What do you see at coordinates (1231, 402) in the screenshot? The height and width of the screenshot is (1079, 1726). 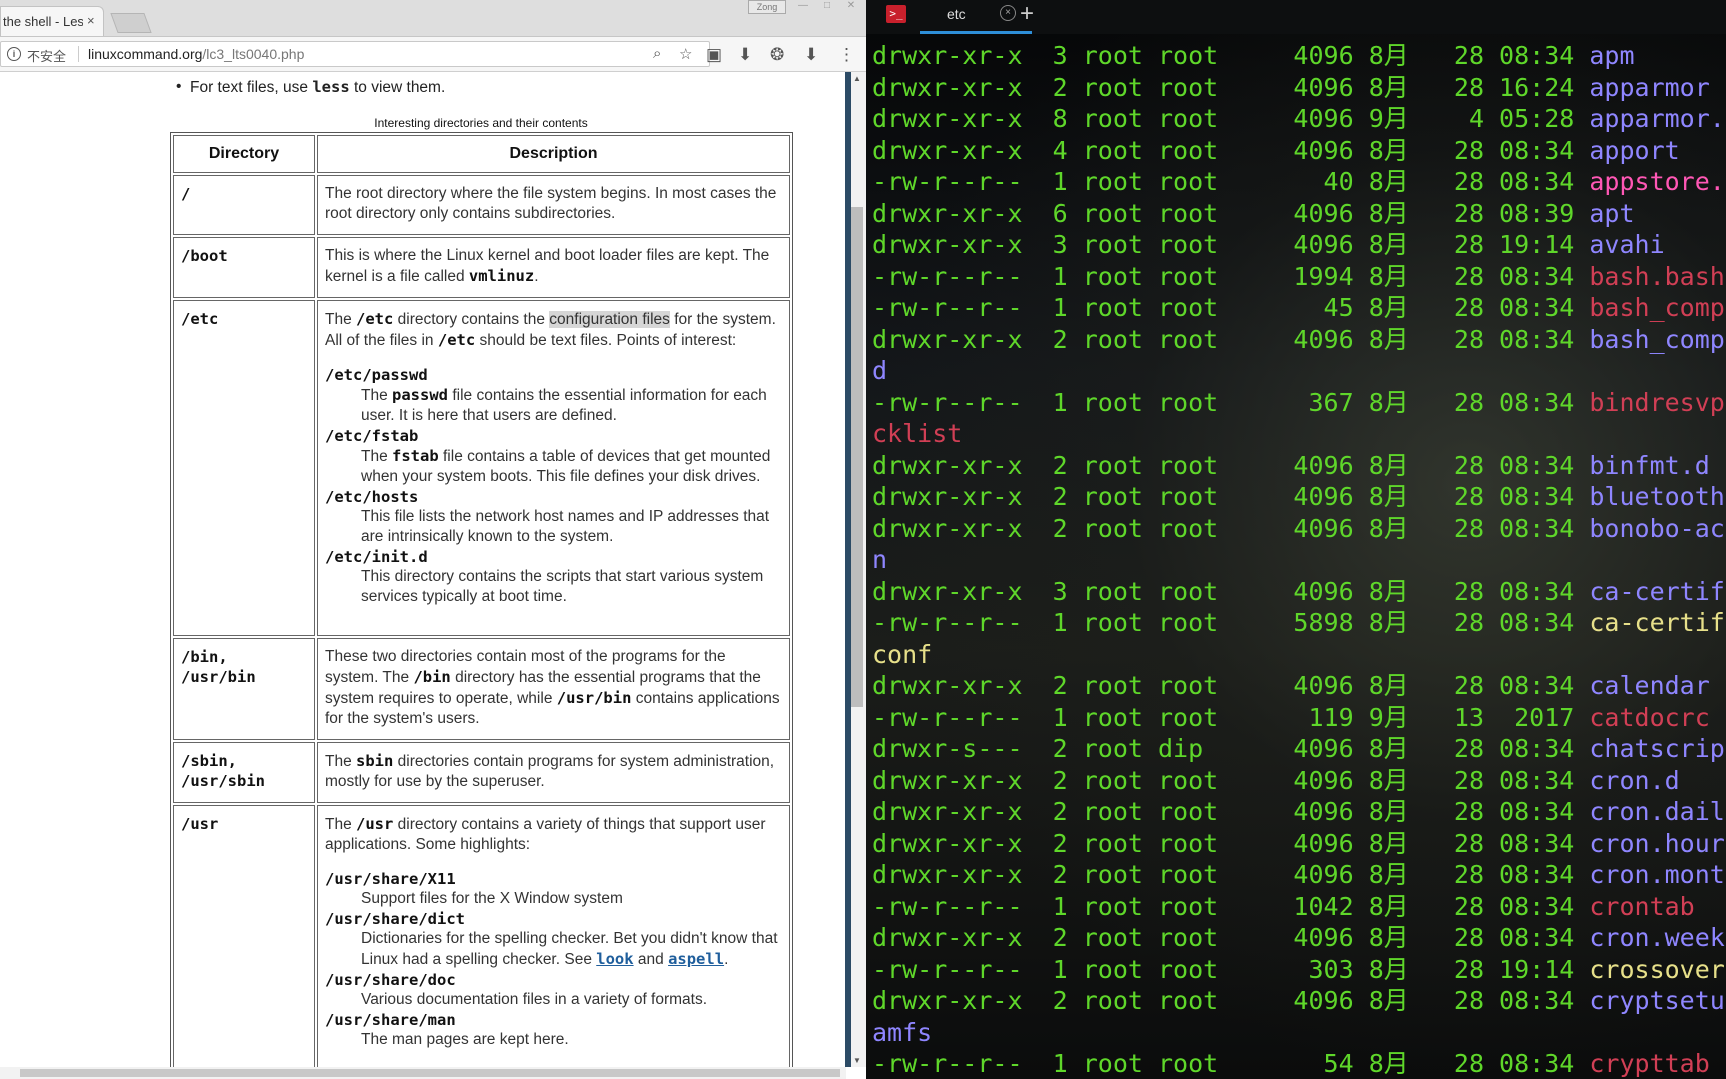 I see `file-attributes: -rw-r--r-- 1 root root 367 8月 28 08:34` at bounding box center [1231, 402].